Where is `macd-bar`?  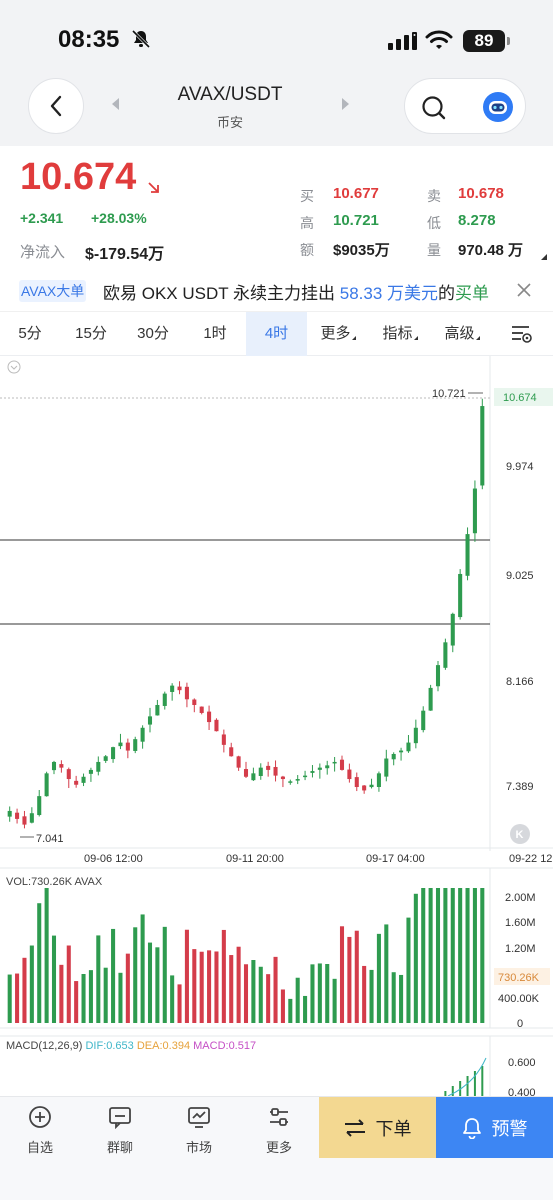
macd-bar is located at coordinates (482, 1081).